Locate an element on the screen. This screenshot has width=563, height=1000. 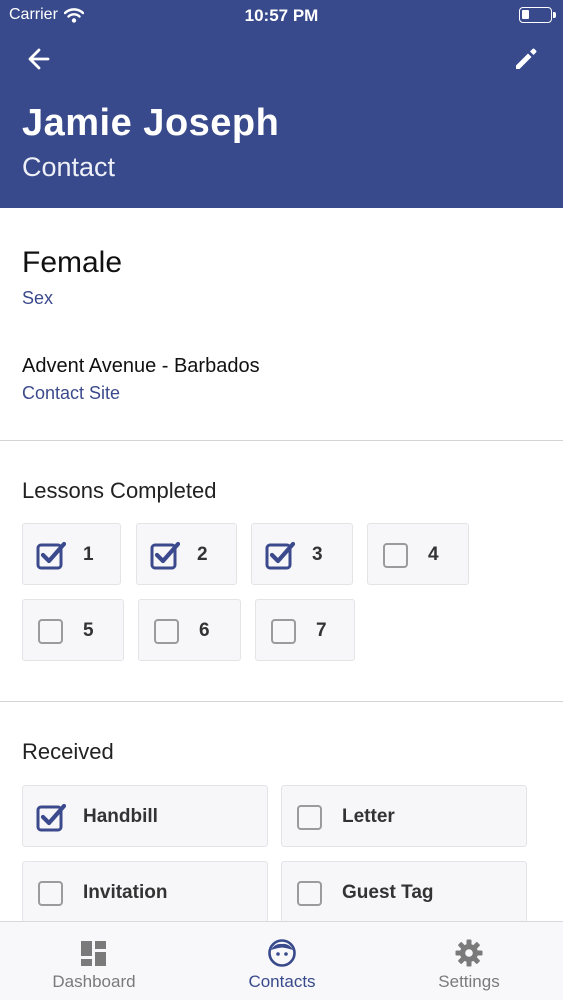
lesson-label: 1 is located at coordinates (88, 554).